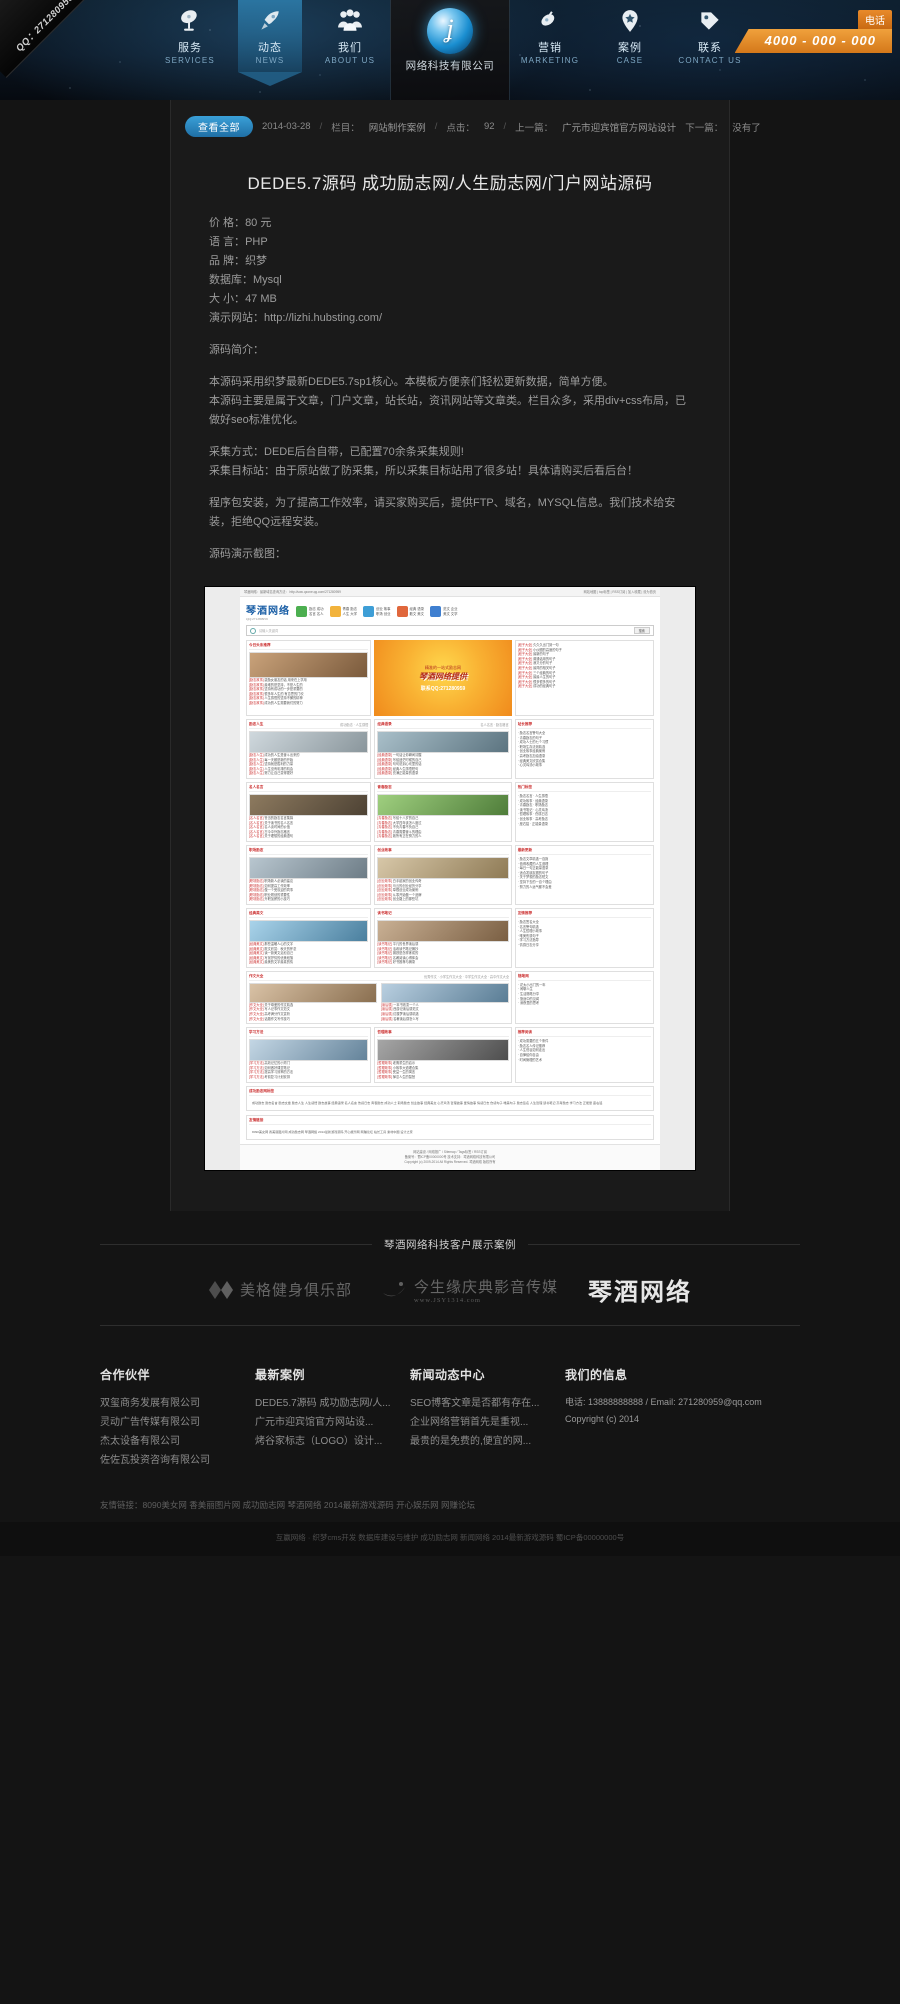 Image resolution: width=900 pixels, height=2004 pixels. I want to click on footer-link: 佐佐瓦投资咨询有限公司, so click(177, 1460).